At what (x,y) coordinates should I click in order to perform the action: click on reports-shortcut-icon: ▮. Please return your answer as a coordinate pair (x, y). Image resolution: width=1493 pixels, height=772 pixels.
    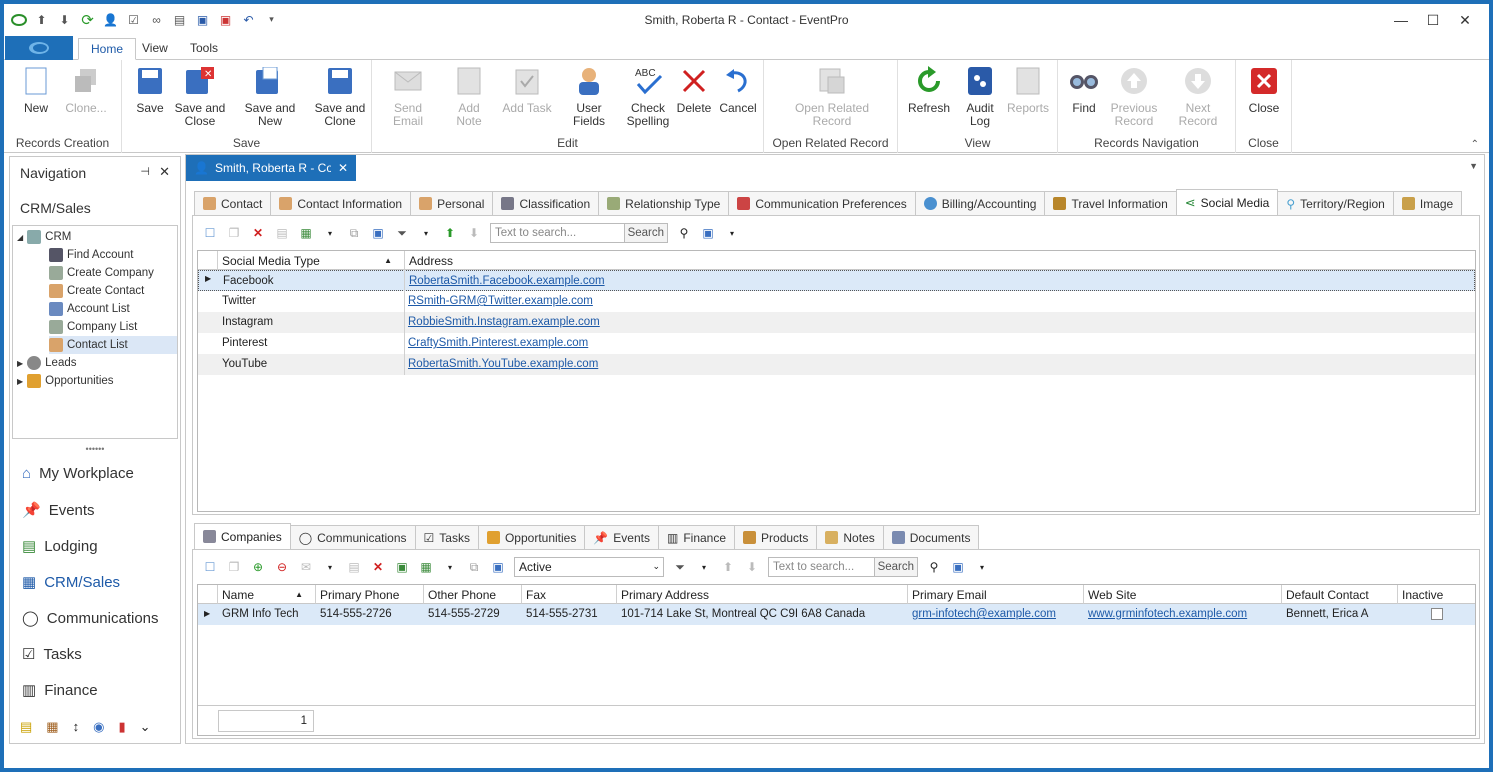
    Looking at the image, I should click on (121, 727).